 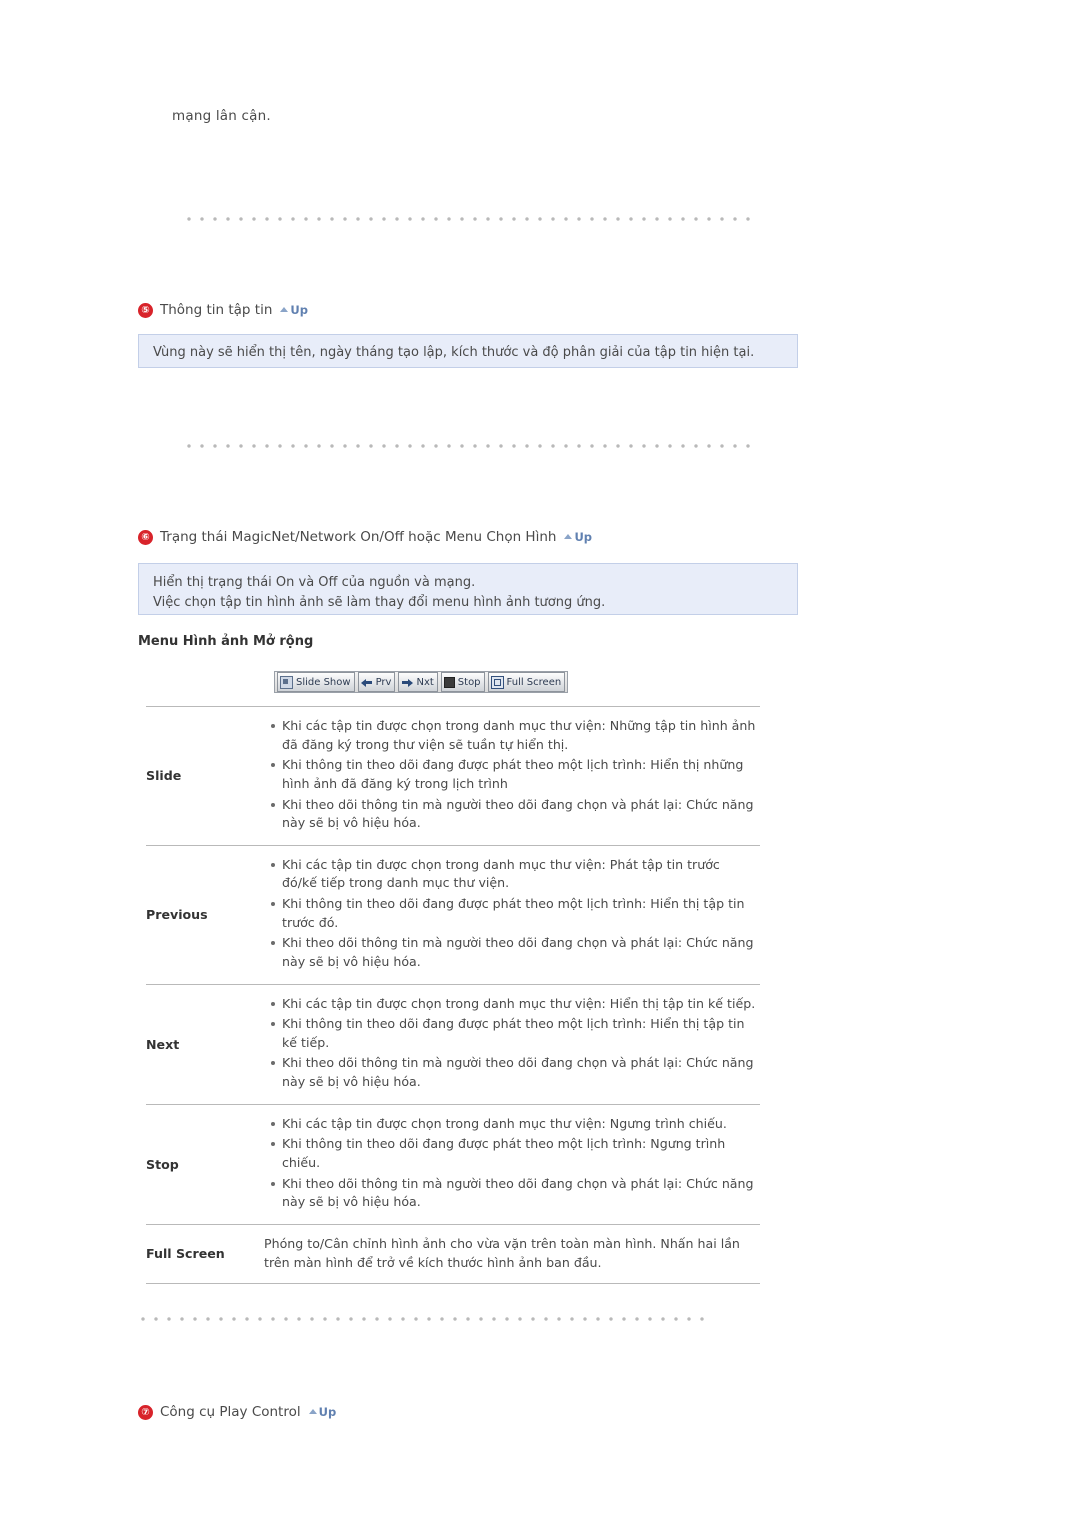 What do you see at coordinates (286, 682) in the screenshot?
I see `slide-show-icon` at bounding box center [286, 682].